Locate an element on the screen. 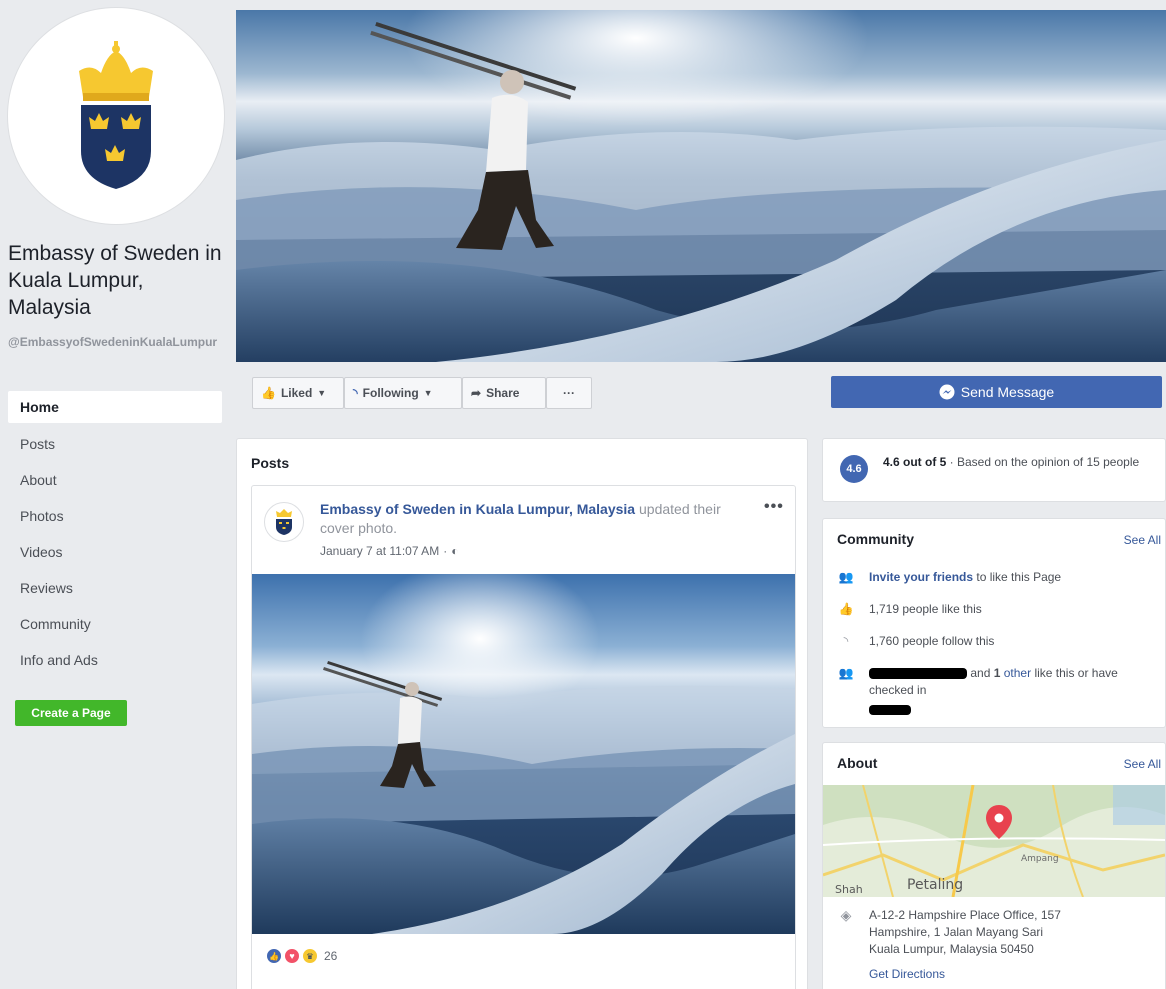 The image size is (1166, 989). post-options-button: ••• is located at coordinates (774, 507).